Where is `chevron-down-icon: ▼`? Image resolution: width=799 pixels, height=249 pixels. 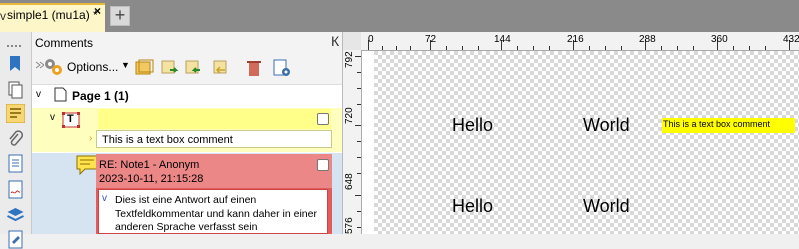 chevron-down-icon: ▼ is located at coordinates (125, 65).